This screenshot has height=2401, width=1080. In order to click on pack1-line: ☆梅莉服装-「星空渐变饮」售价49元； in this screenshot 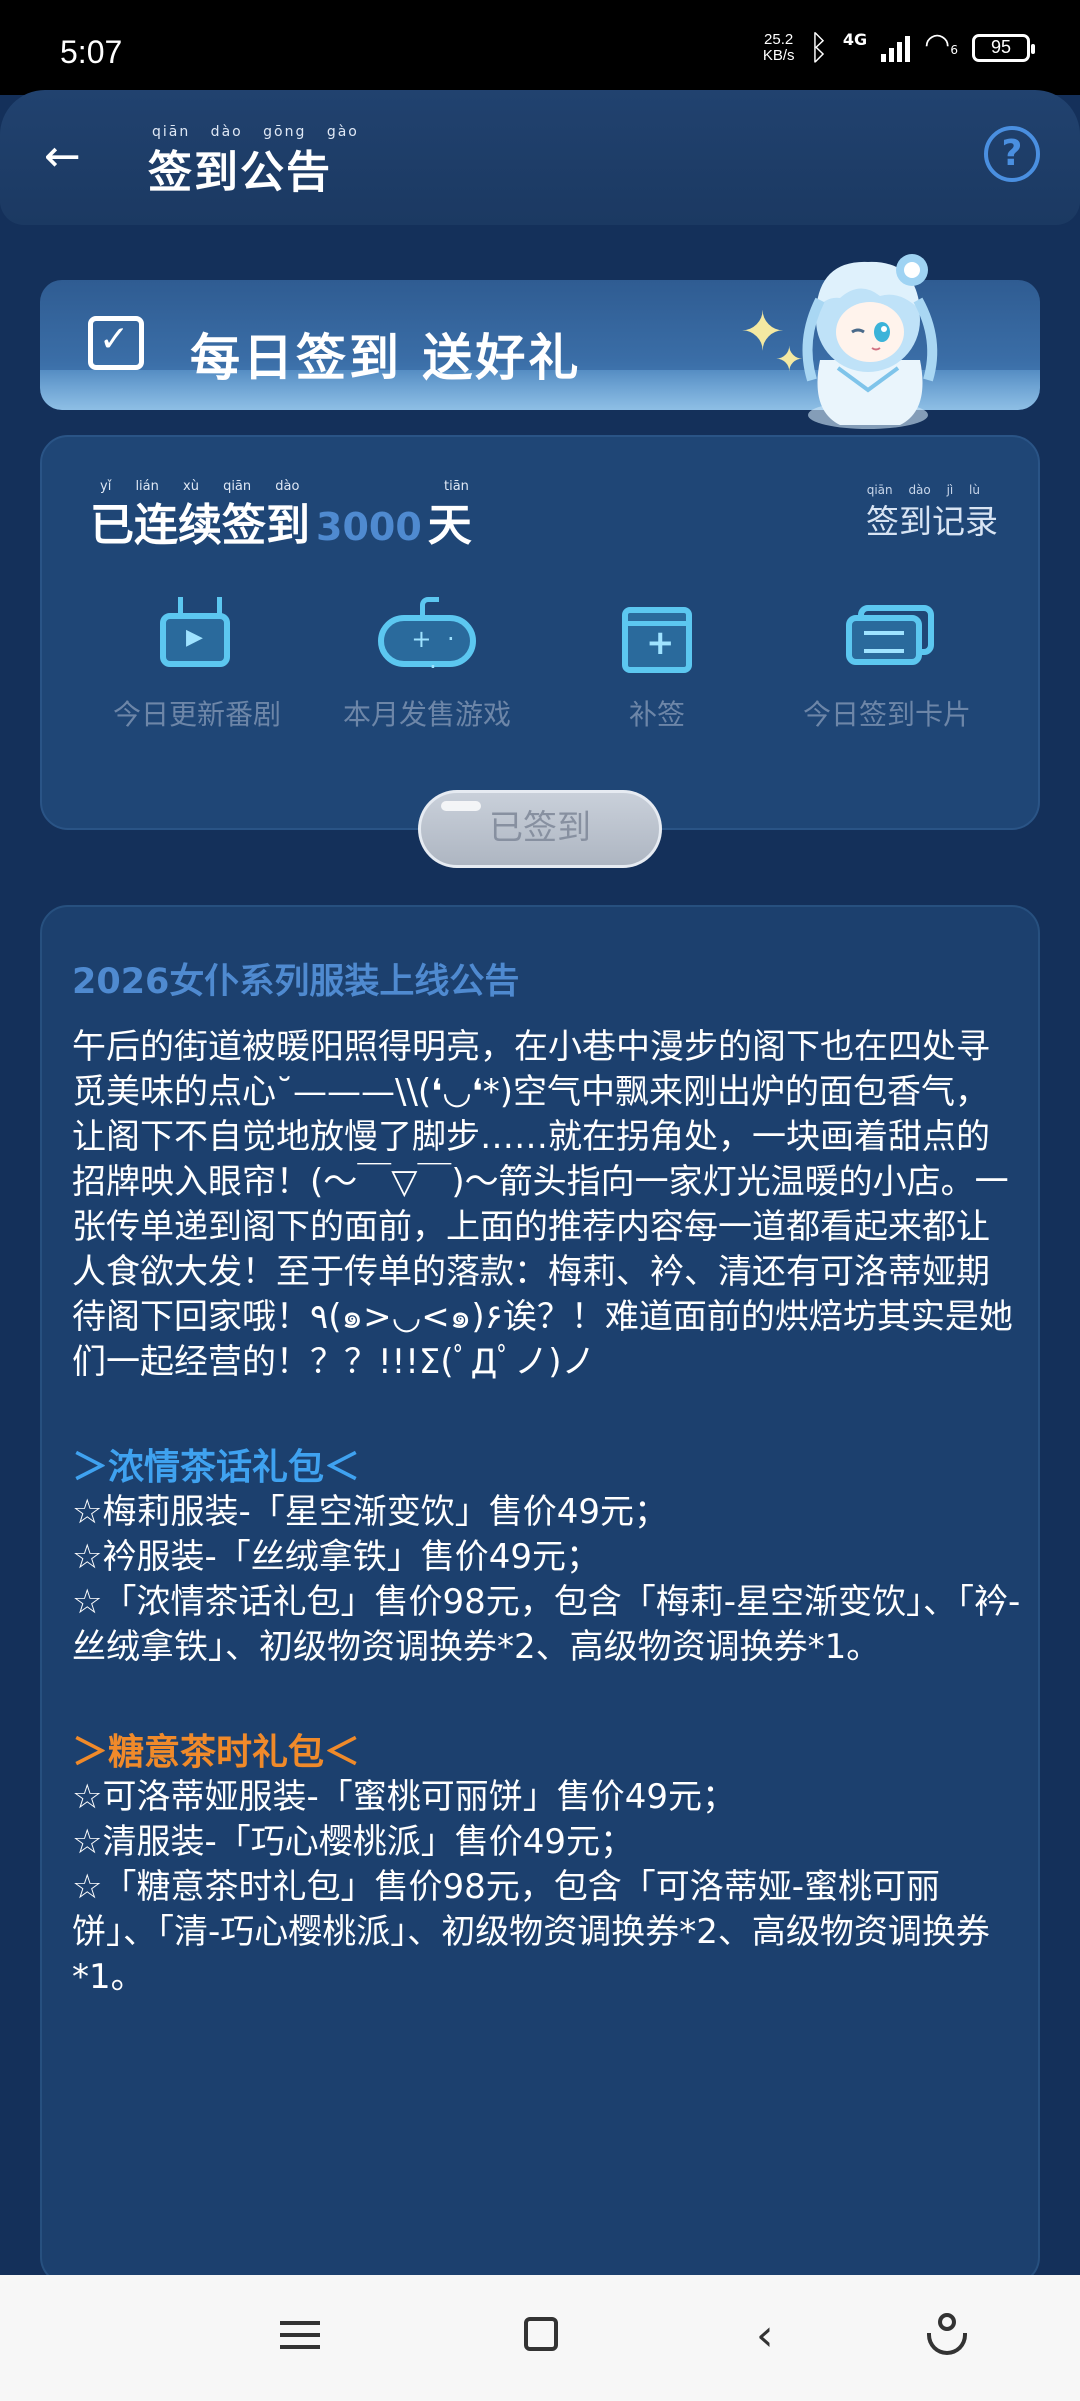, I will do `click(370, 1512)`.